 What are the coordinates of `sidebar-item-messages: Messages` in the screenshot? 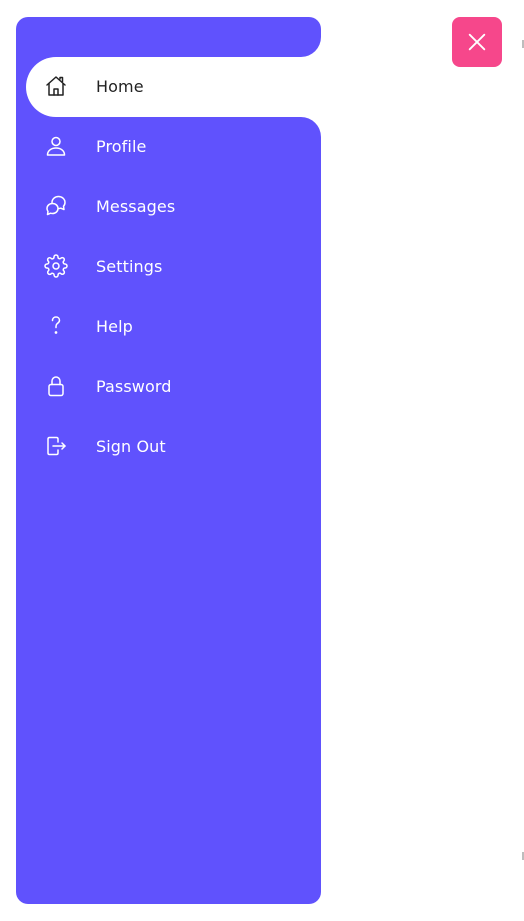 It's located at (168, 207).